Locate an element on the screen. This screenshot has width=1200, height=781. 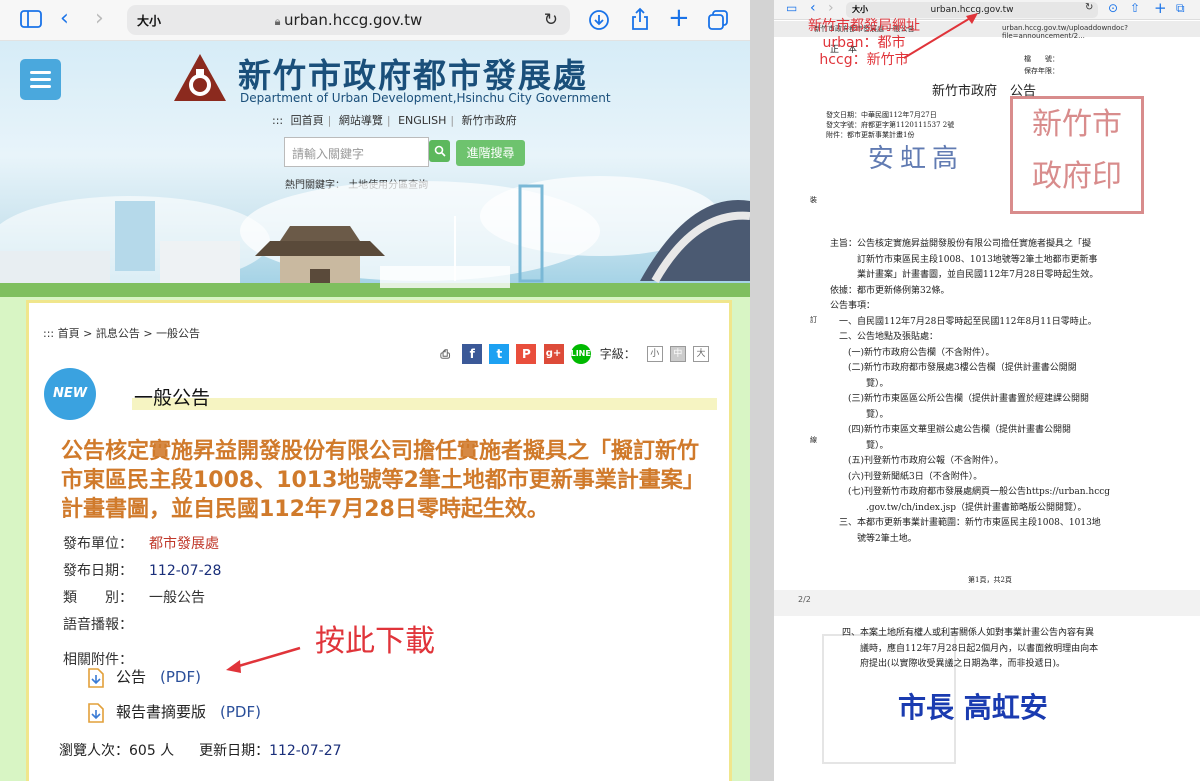
publisher-value: 都市發展處 is located at coordinates (184, 544).